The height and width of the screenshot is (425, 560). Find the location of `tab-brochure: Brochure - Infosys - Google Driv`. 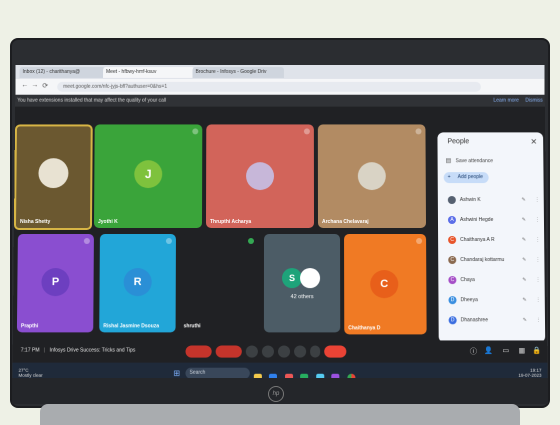

tab-brochure: Brochure - Infosys - Google Driv is located at coordinates (238, 72).